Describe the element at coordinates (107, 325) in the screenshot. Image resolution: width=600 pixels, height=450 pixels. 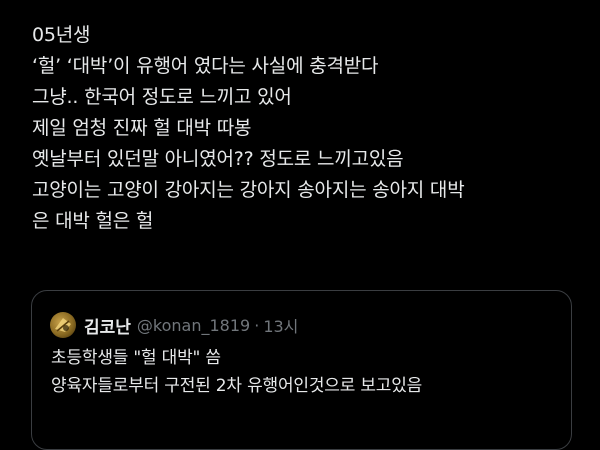
I see `quoted-author-name: 김코난` at that location.